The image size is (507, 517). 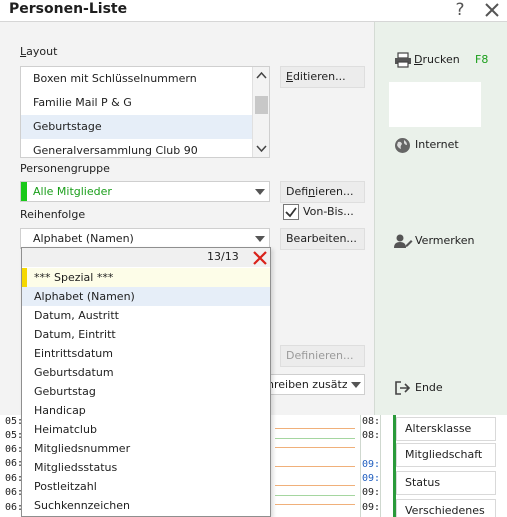 What do you see at coordinates (136, 79) in the screenshot?
I see `layout-item: Boxen mit Schlüsselnummern` at bounding box center [136, 79].